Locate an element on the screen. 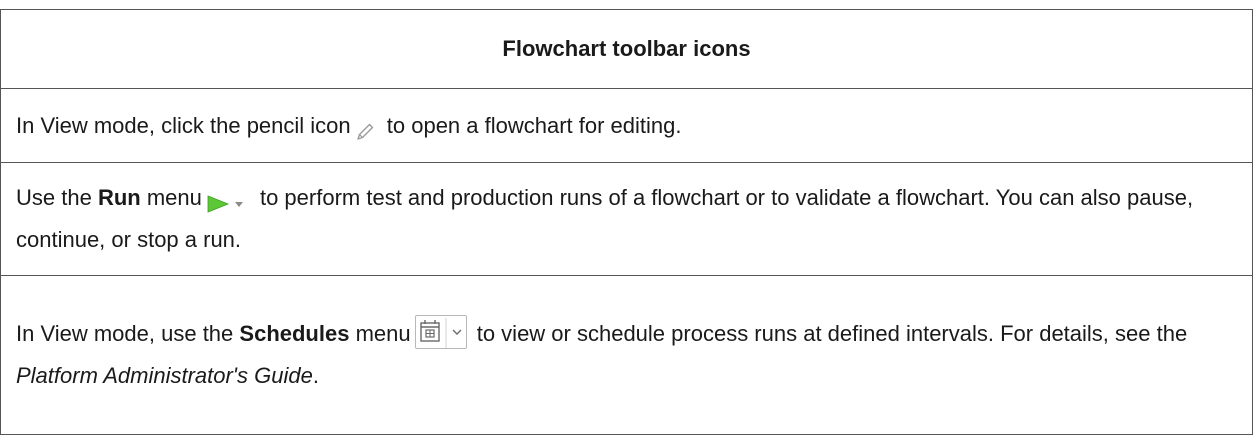 The height and width of the screenshot is (445, 1255). row-text: to open a flowchart for editing. is located at coordinates (531, 125).